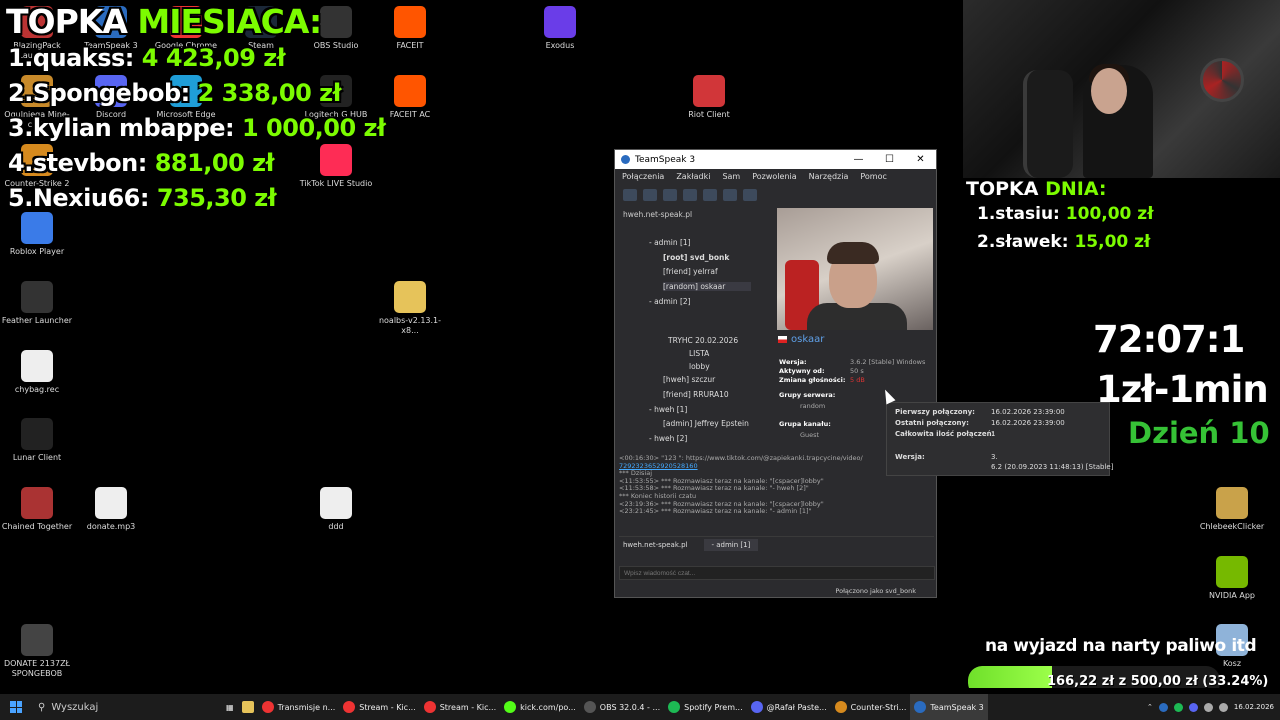 This screenshot has height=720, width=1280. I want to click on client-yelrraf: [friend] yelrraf, so click(690, 271).